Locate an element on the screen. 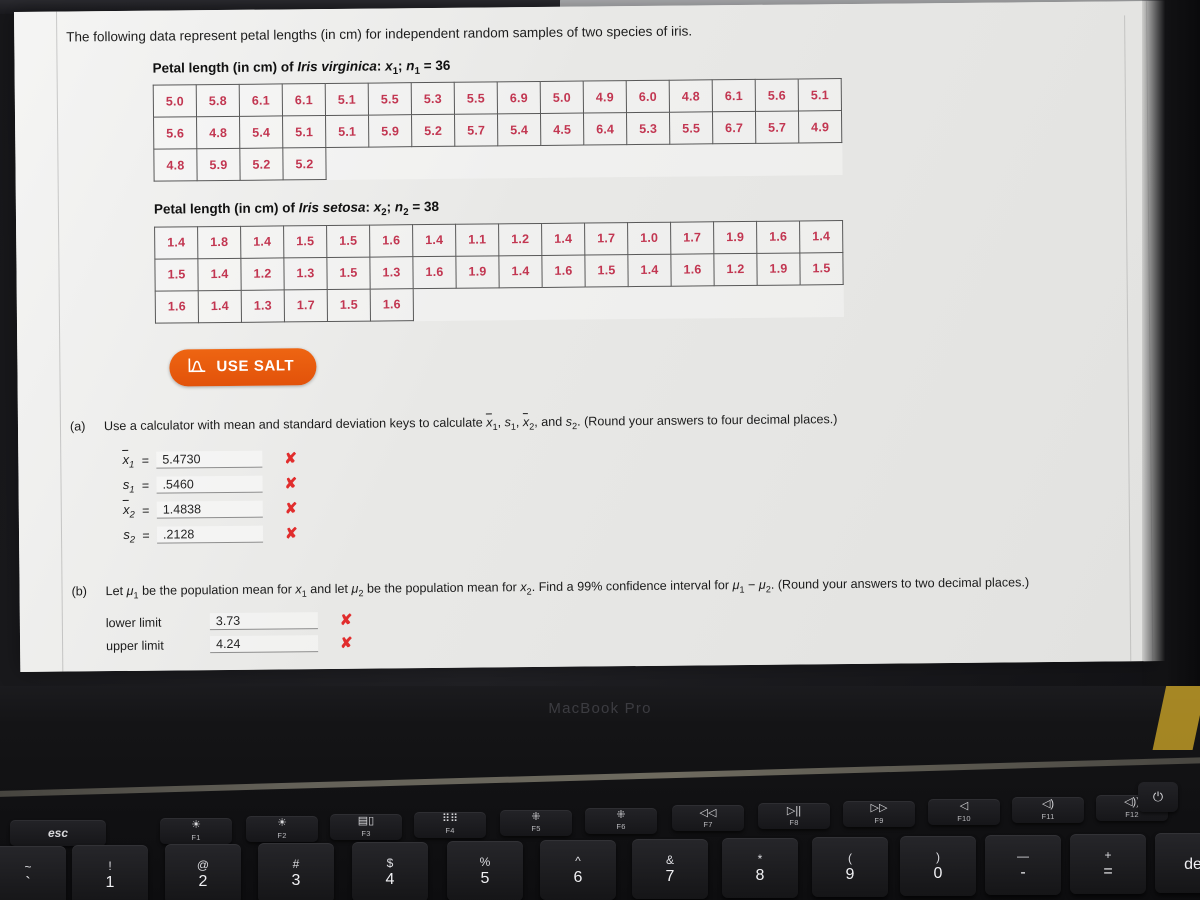 The image size is (1200, 900). table-cell: 4.5 is located at coordinates (562, 129).